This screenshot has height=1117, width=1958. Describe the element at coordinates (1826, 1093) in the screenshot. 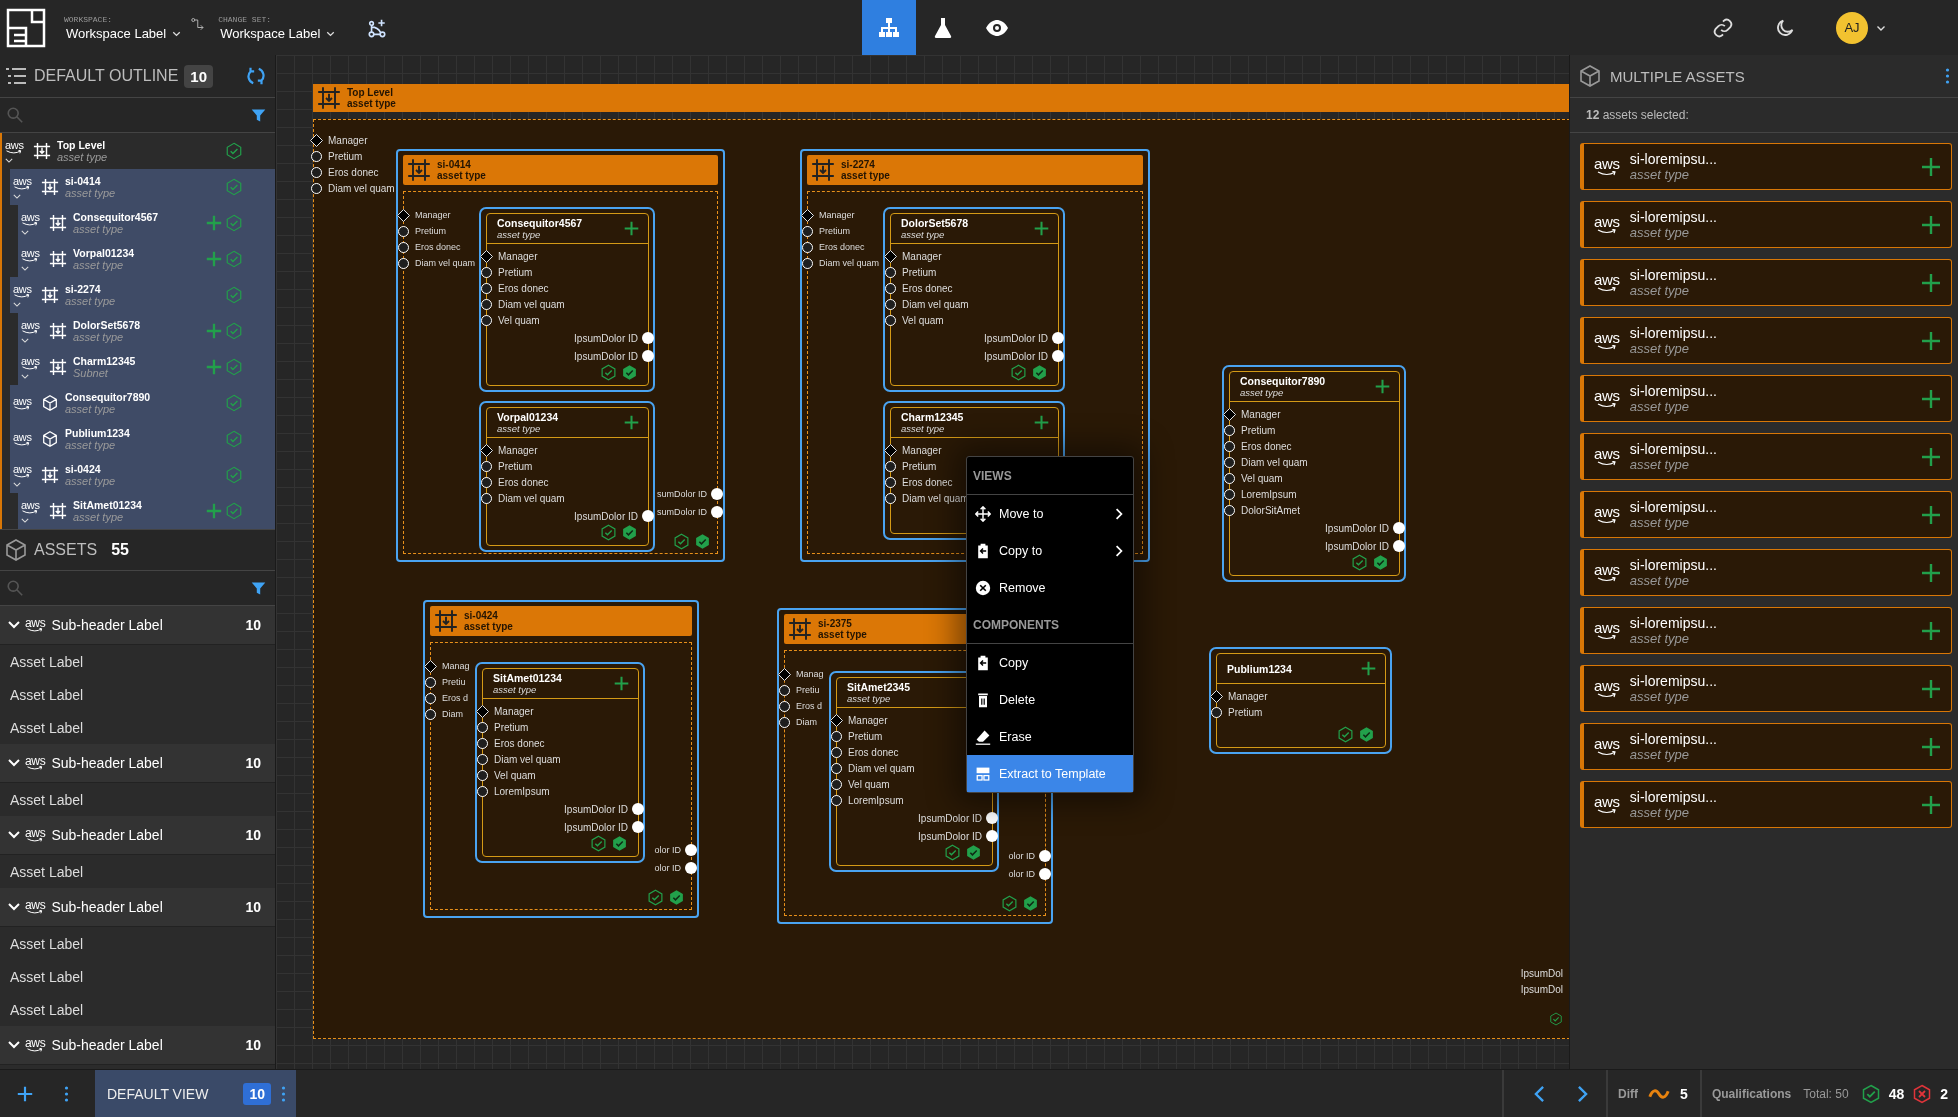

I see `qualifications-total: Total: 50` at that location.